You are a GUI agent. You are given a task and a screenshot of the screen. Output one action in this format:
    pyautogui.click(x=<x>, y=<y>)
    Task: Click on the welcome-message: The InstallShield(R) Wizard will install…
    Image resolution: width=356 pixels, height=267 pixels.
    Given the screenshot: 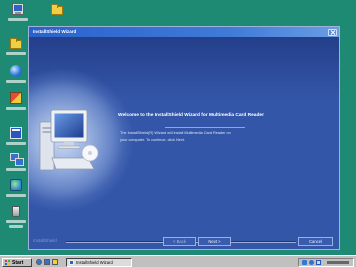 What is the action you would take?
    pyautogui.click(x=175, y=136)
    